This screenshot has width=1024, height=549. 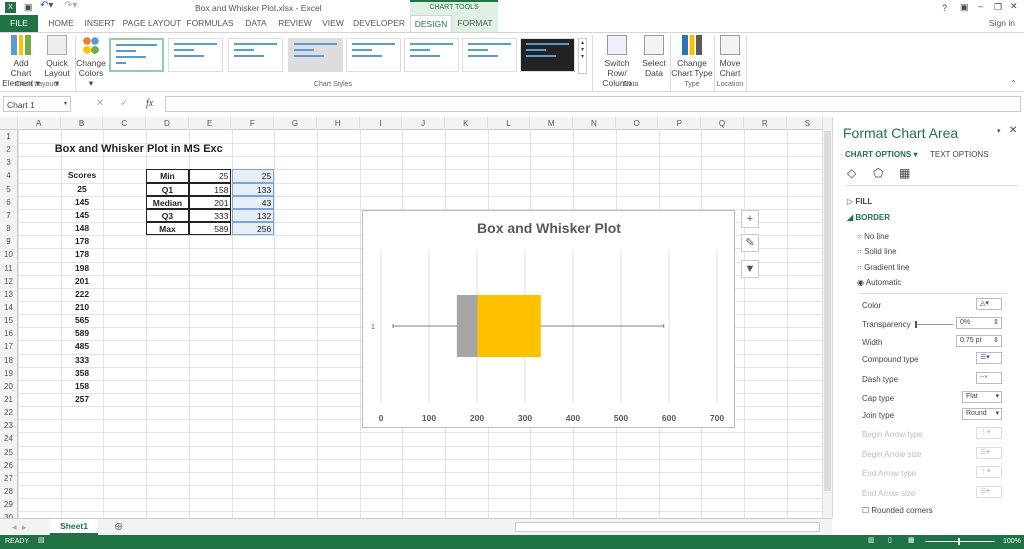 I want to click on undo-icon: ↶▾, so click(x=46, y=5).